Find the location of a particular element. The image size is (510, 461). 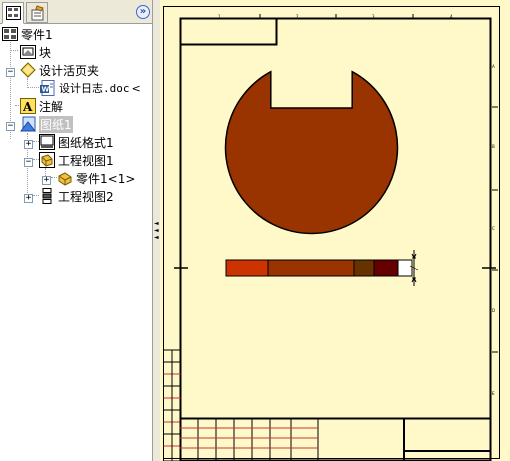

section-view-icon is located at coordinates (47, 196).